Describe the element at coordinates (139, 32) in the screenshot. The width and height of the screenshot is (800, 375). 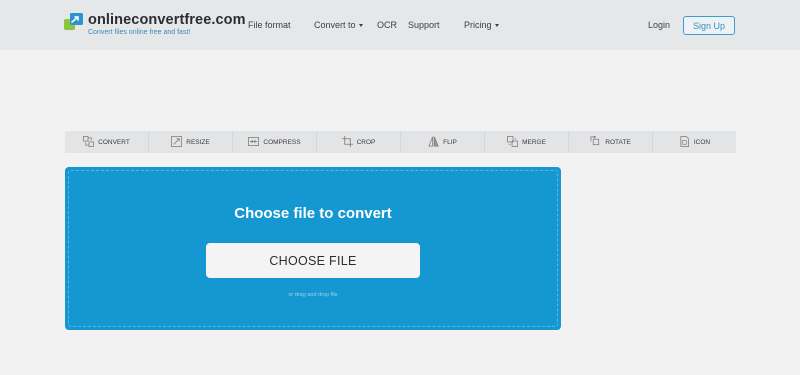
I see `logo-tagline: Convert files online free and fast!` at that location.